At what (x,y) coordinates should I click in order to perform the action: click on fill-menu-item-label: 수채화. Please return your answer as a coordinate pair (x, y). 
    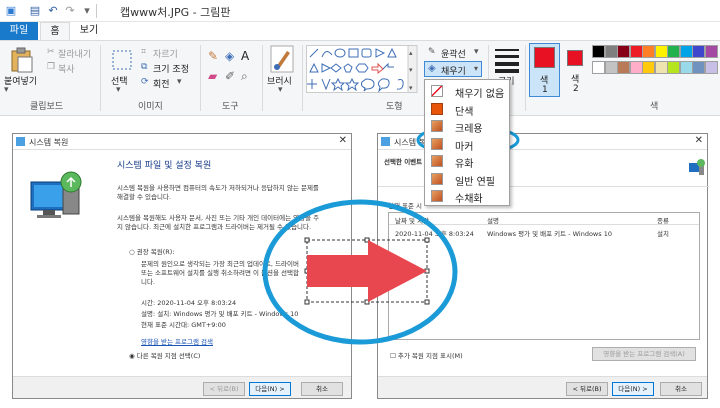
    Looking at the image, I should click on (469, 199).